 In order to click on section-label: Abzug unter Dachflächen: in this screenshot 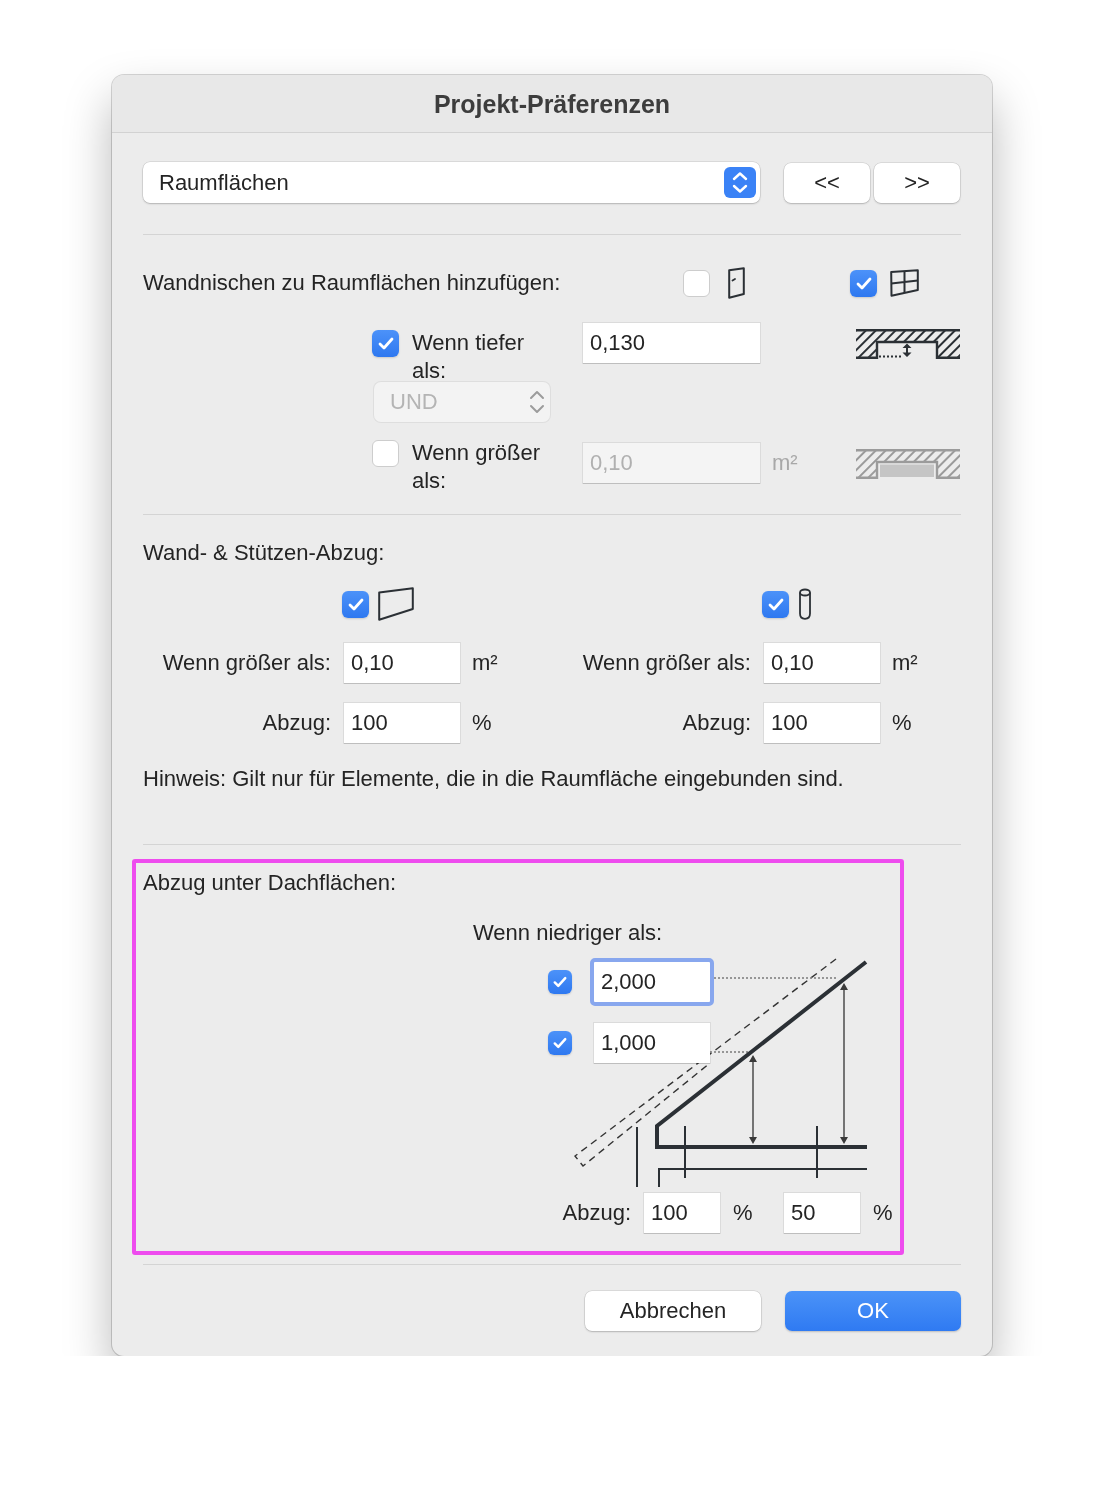, I will do `click(270, 883)`.